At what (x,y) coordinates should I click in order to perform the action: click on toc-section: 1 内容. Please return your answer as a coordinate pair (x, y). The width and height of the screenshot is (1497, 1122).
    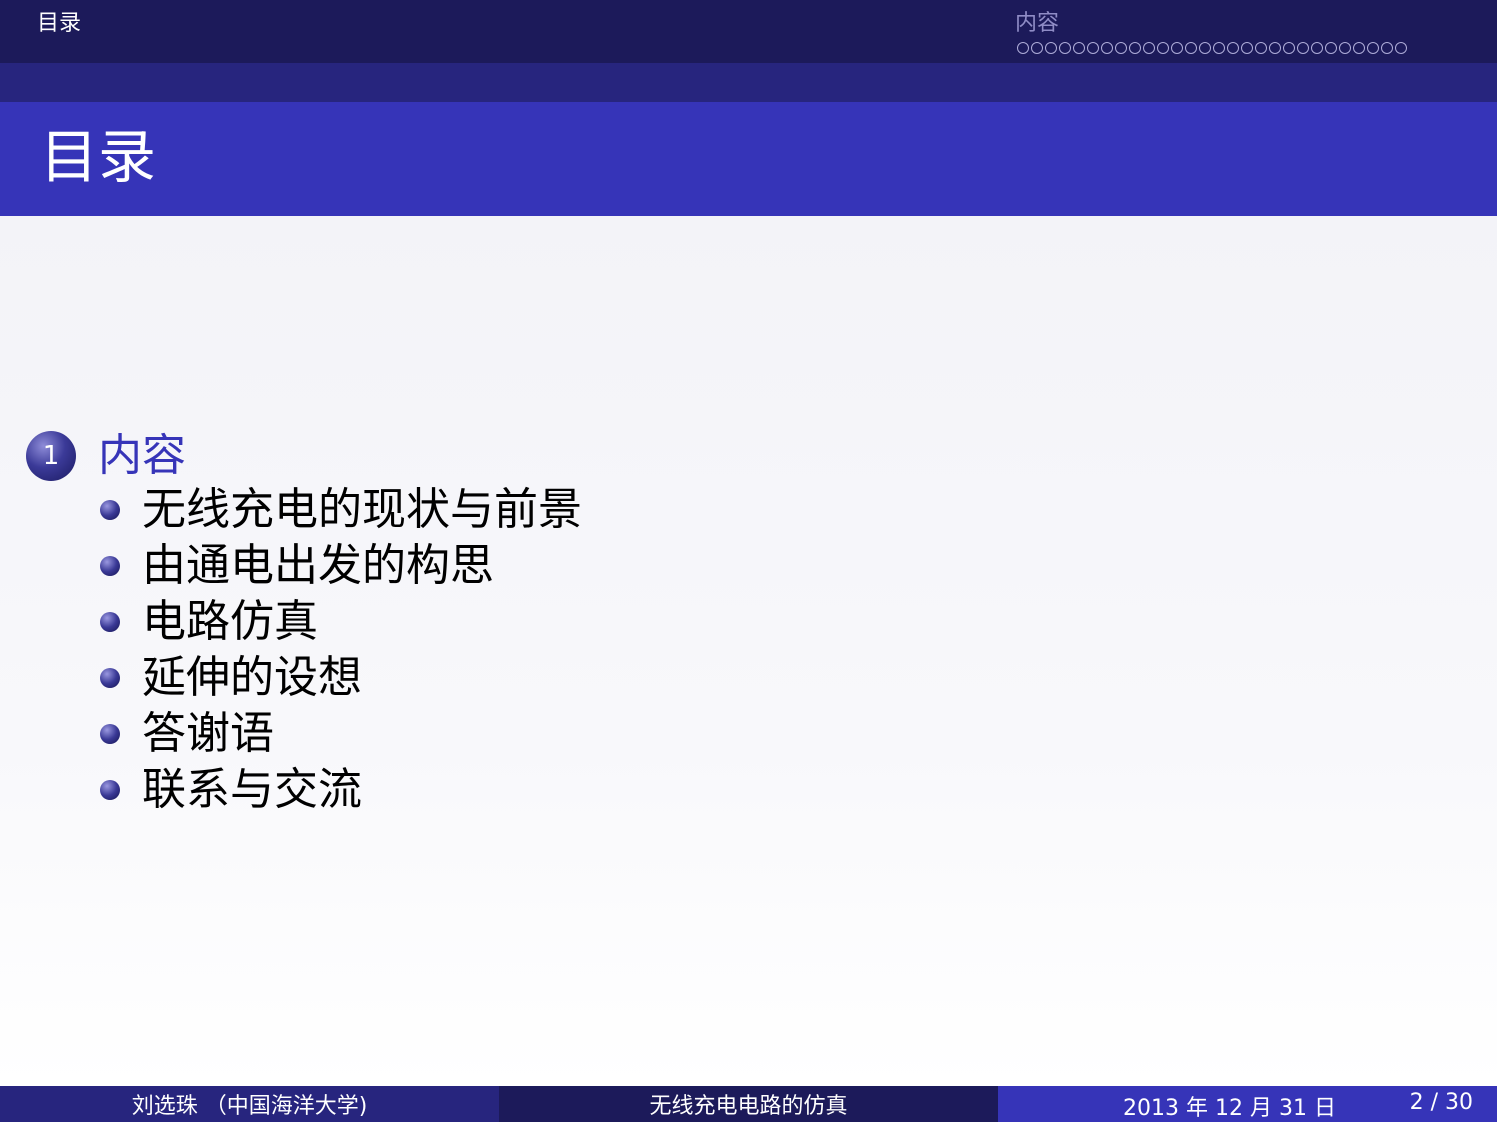
    Looking at the image, I should click on (106, 456).